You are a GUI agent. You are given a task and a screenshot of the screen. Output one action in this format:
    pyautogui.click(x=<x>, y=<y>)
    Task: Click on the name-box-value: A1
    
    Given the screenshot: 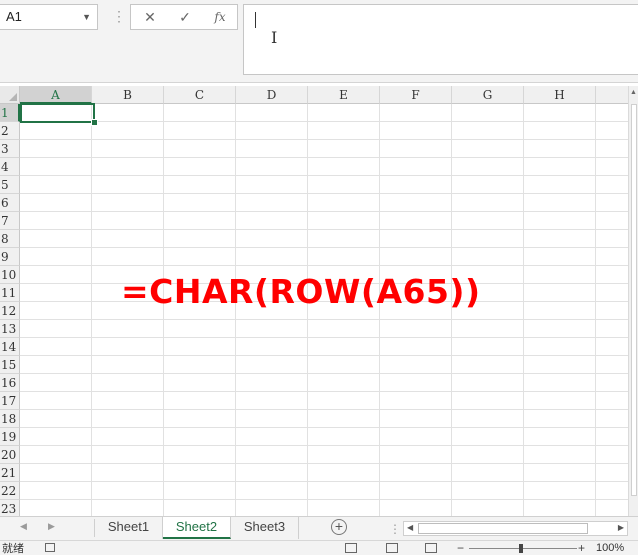 What is the action you would take?
    pyautogui.click(x=14, y=16)
    